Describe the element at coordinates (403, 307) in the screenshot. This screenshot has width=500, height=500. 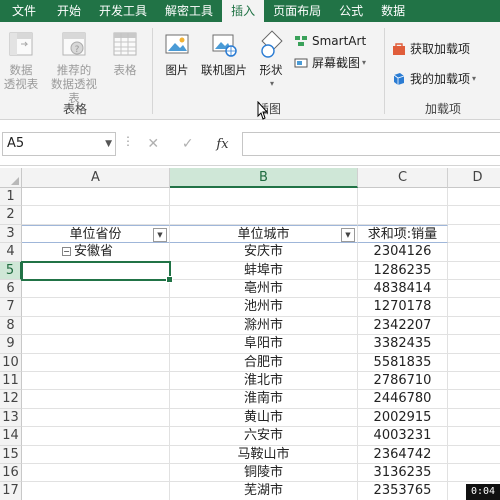
I see `pivot-sales-cell: 1270178` at that location.